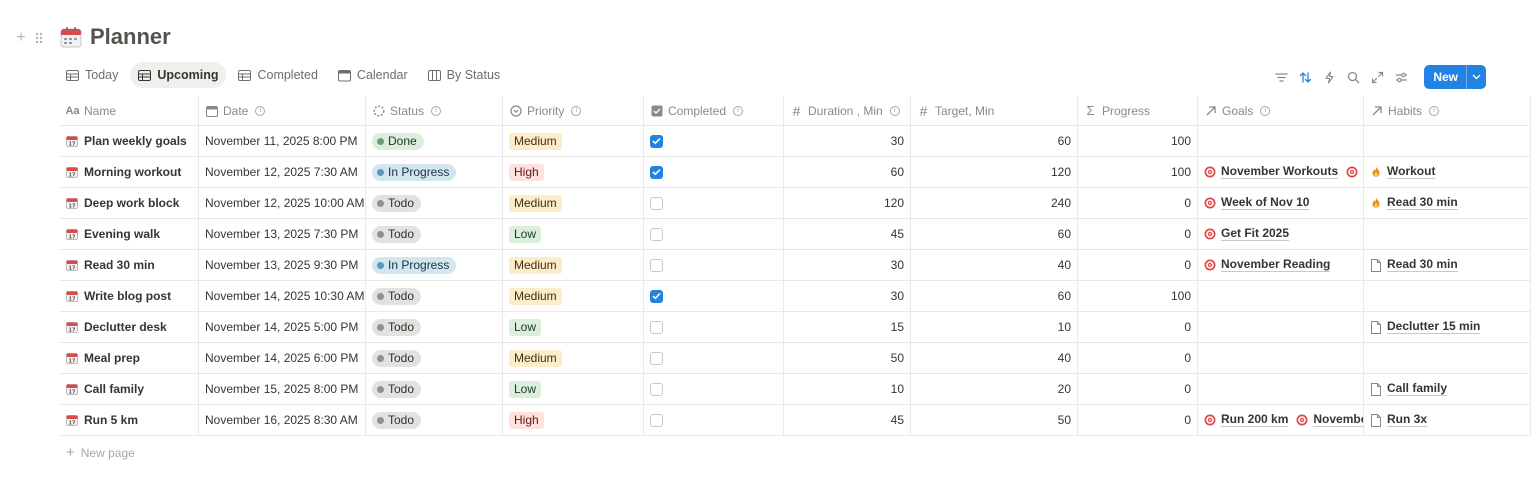  What do you see at coordinates (129, 296) in the screenshot?
I see `name-cell: 17 Write blog post` at bounding box center [129, 296].